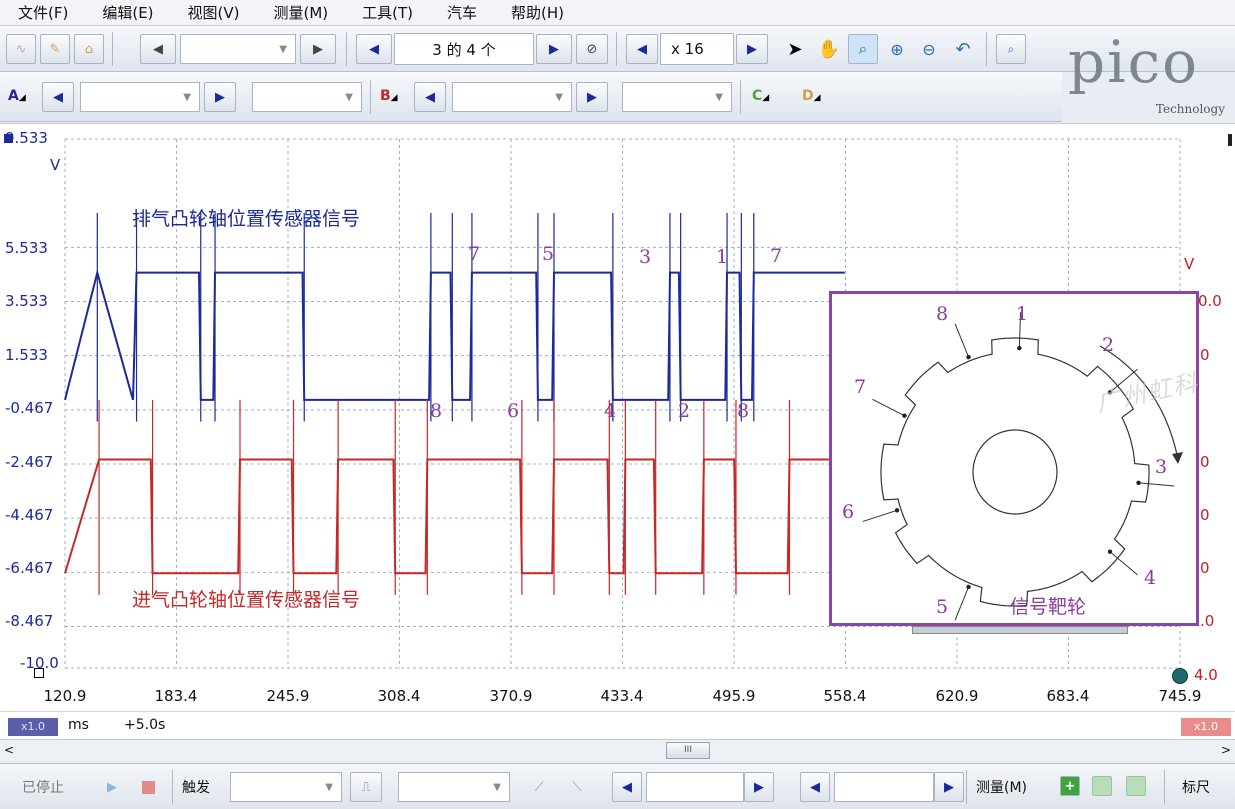  What do you see at coordinates (238, 49) in the screenshot?
I see `waveform-select: ▼` at bounding box center [238, 49].